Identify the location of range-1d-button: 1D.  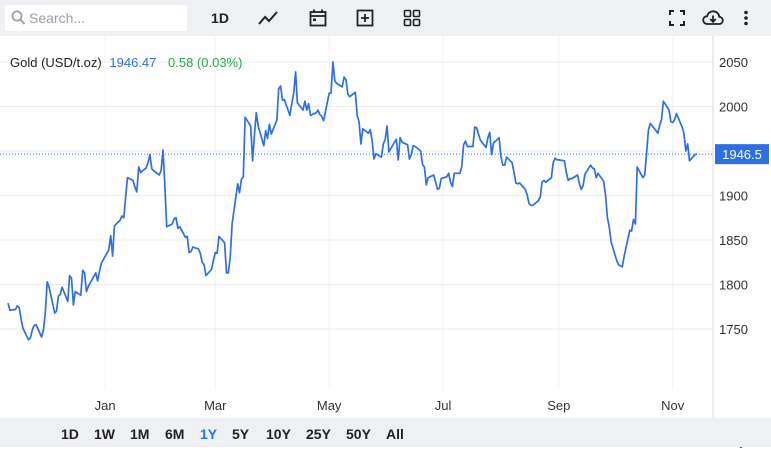
(70, 434).